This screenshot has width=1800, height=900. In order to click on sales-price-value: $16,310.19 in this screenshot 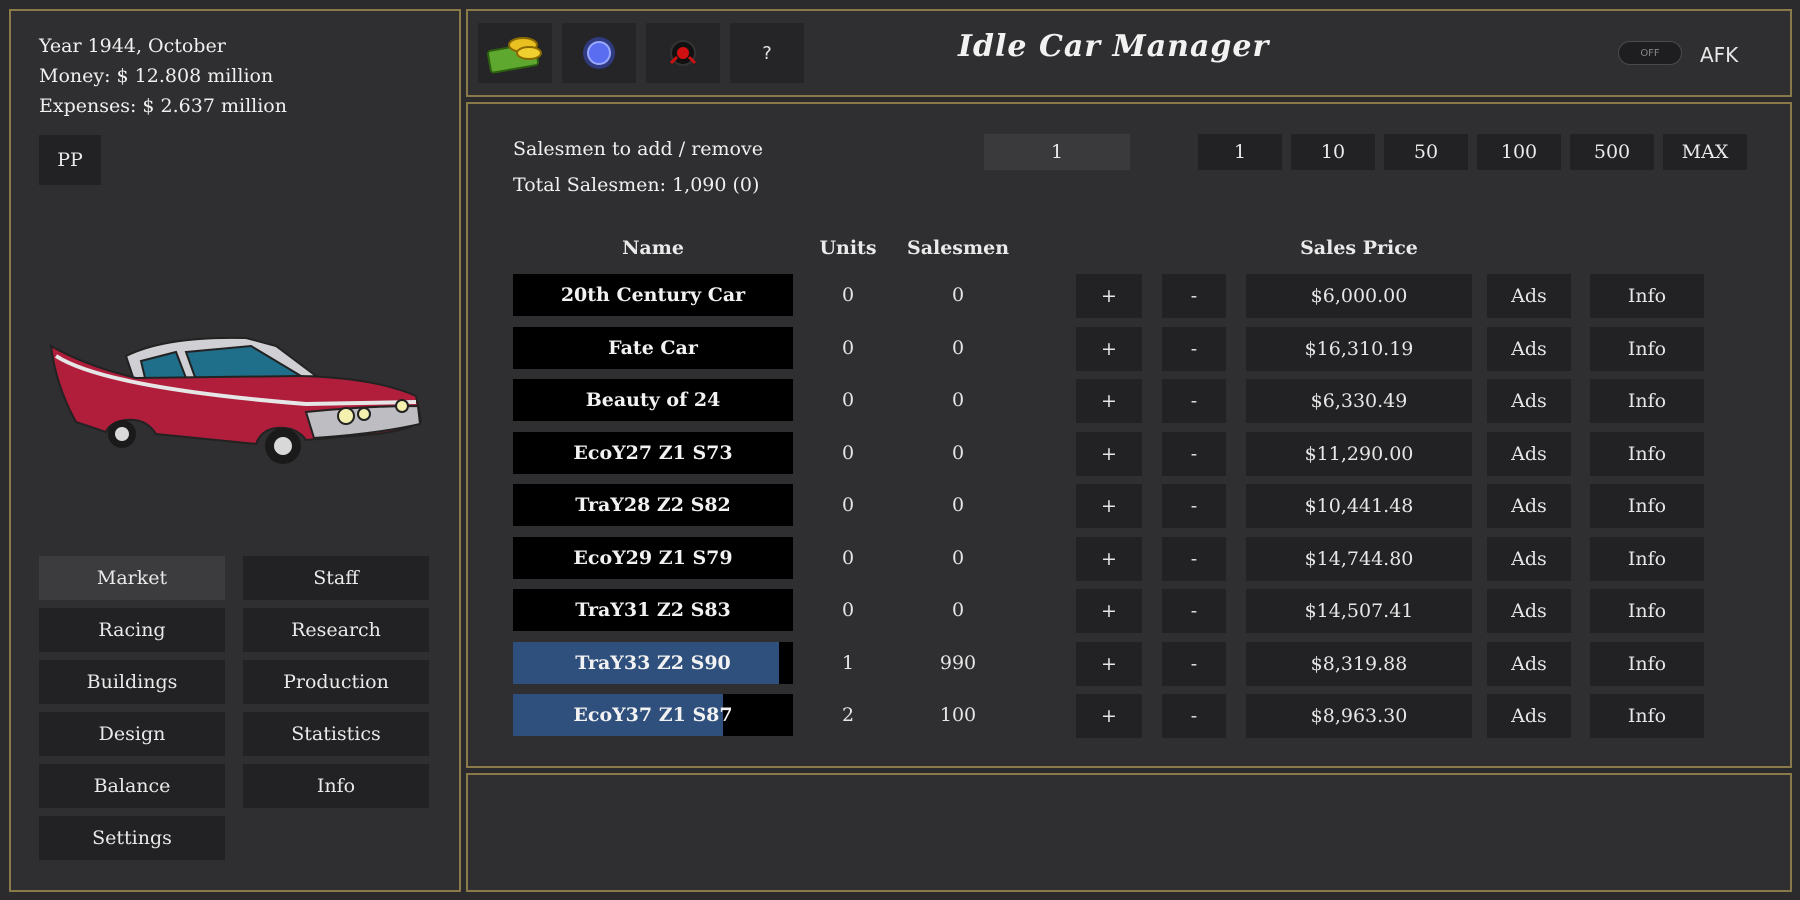, I will do `click(1359, 348)`.